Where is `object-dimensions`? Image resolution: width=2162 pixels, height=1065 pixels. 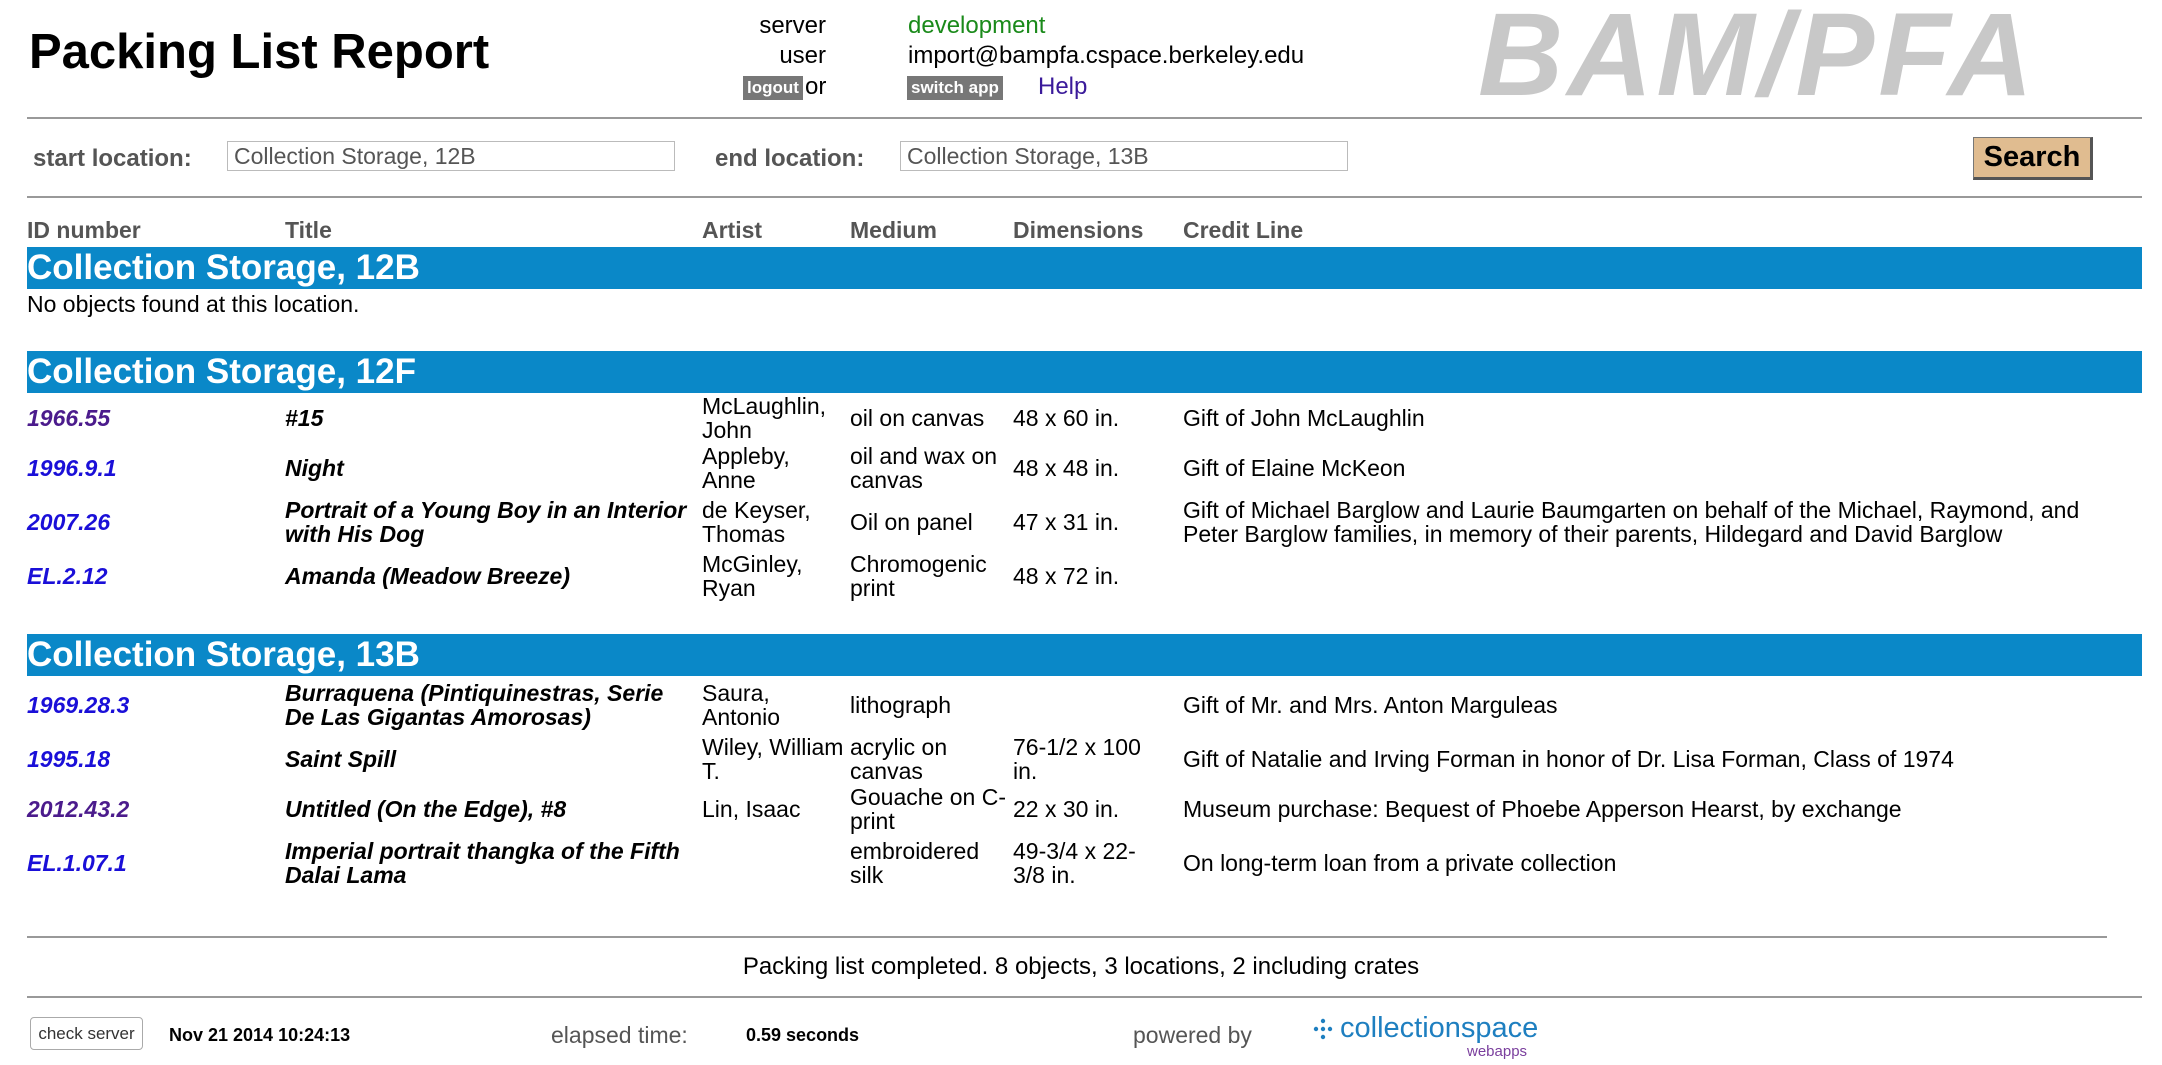 object-dimensions is located at coordinates (1088, 705).